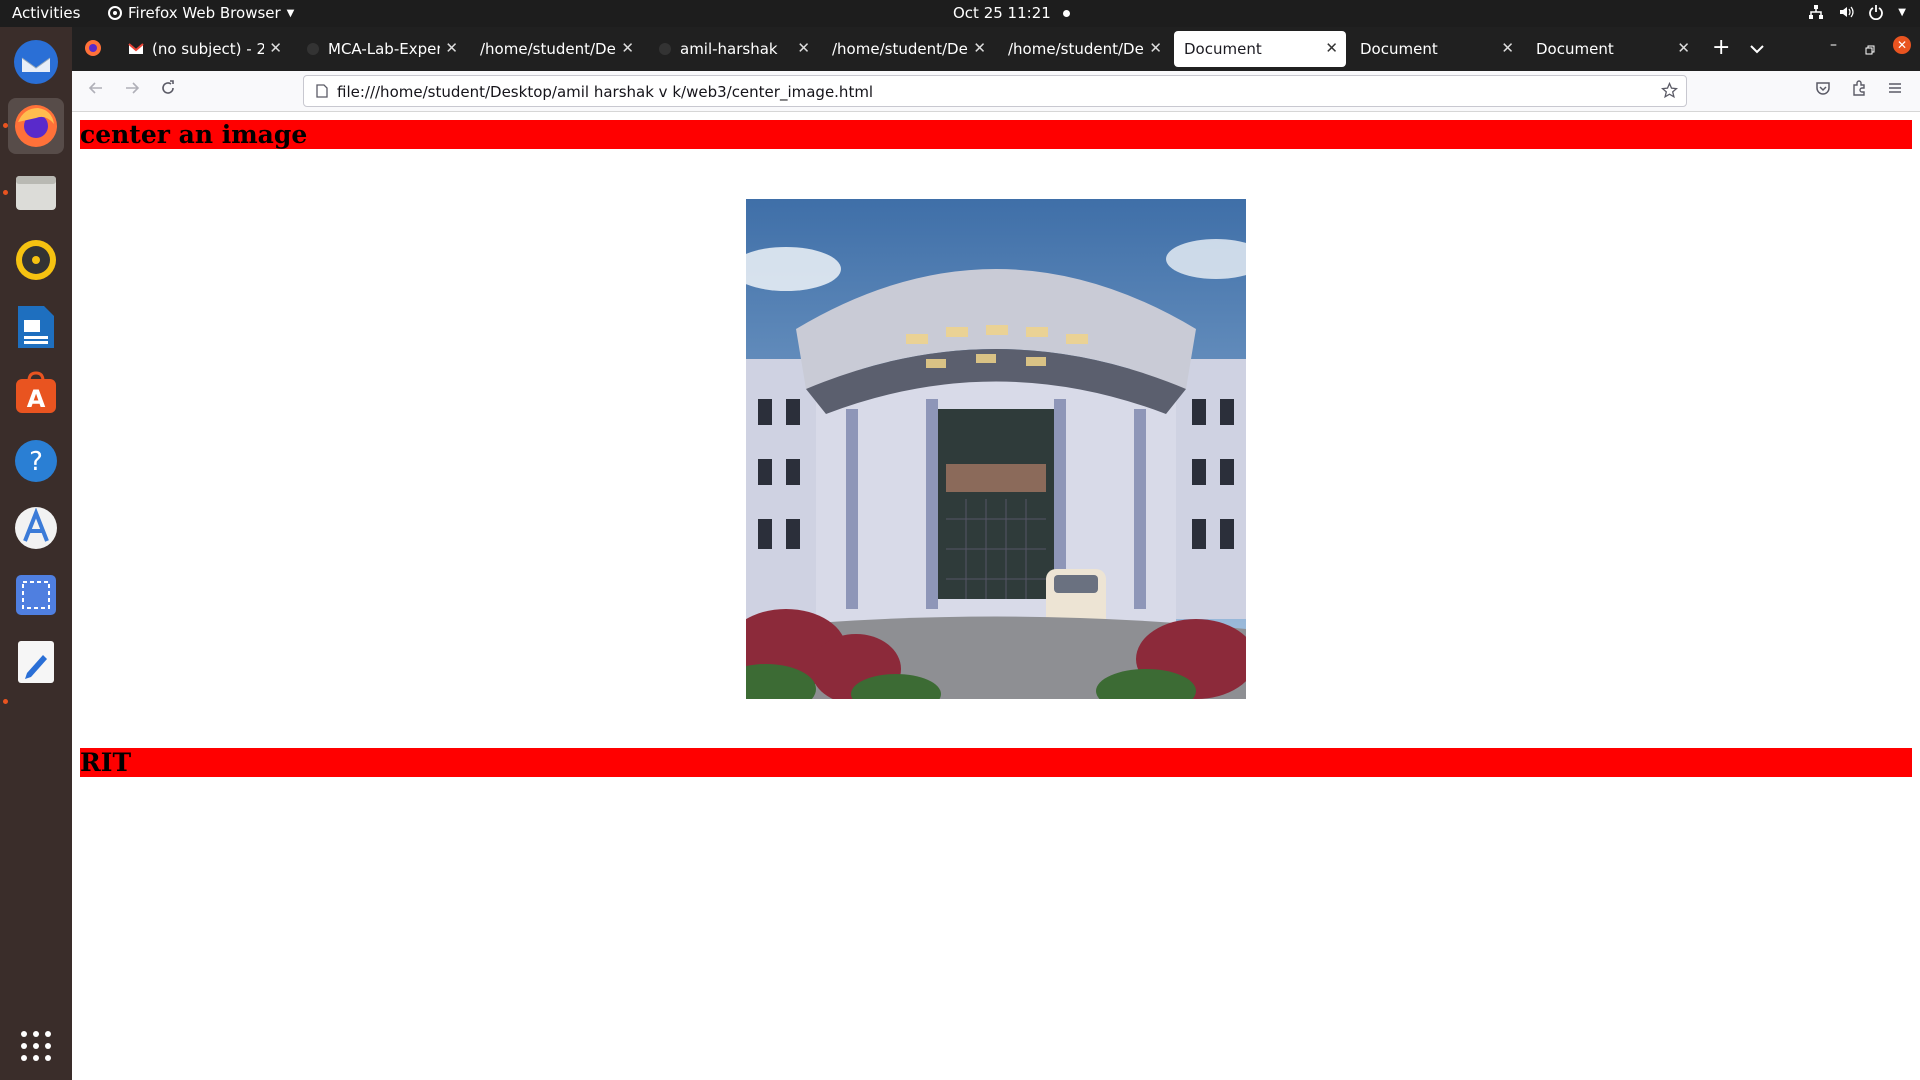 This screenshot has height=1080, width=1920. I want to click on back-button, so click(96, 91).